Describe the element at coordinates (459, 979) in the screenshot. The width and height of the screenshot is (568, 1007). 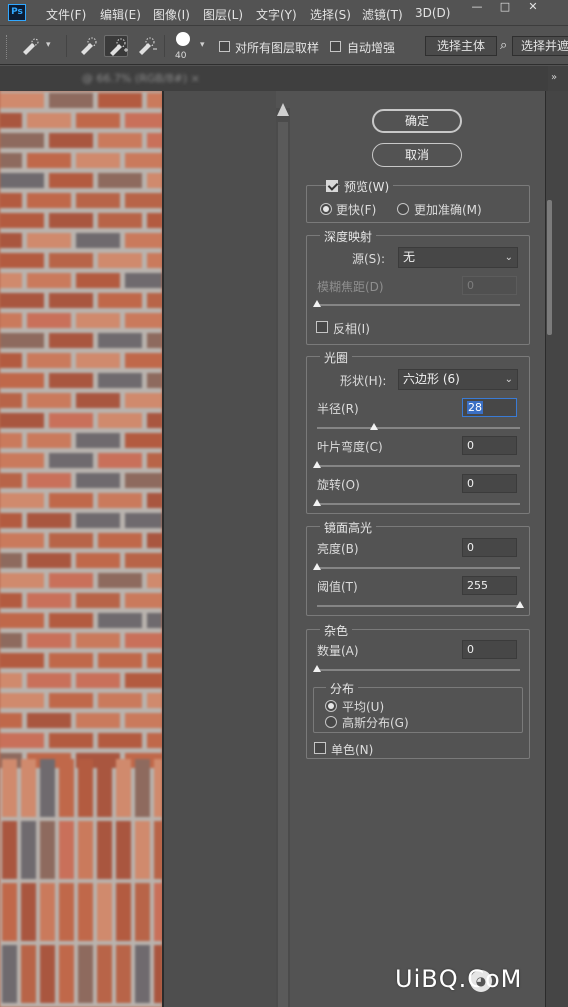
I see `watermark-text: UiBQ.CoM` at that location.